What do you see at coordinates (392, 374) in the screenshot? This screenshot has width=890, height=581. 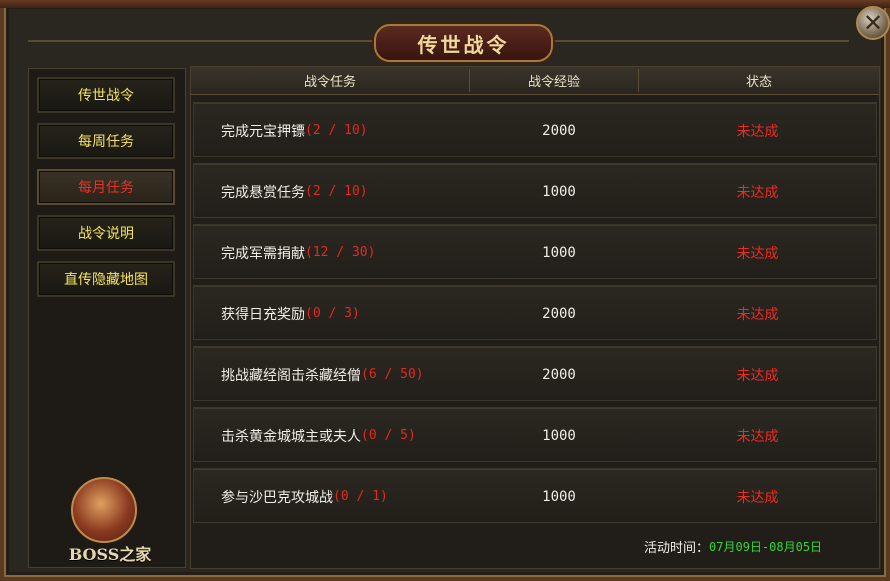 I see `task-progress: (6 / 50)` at bounding box center [392, 374].